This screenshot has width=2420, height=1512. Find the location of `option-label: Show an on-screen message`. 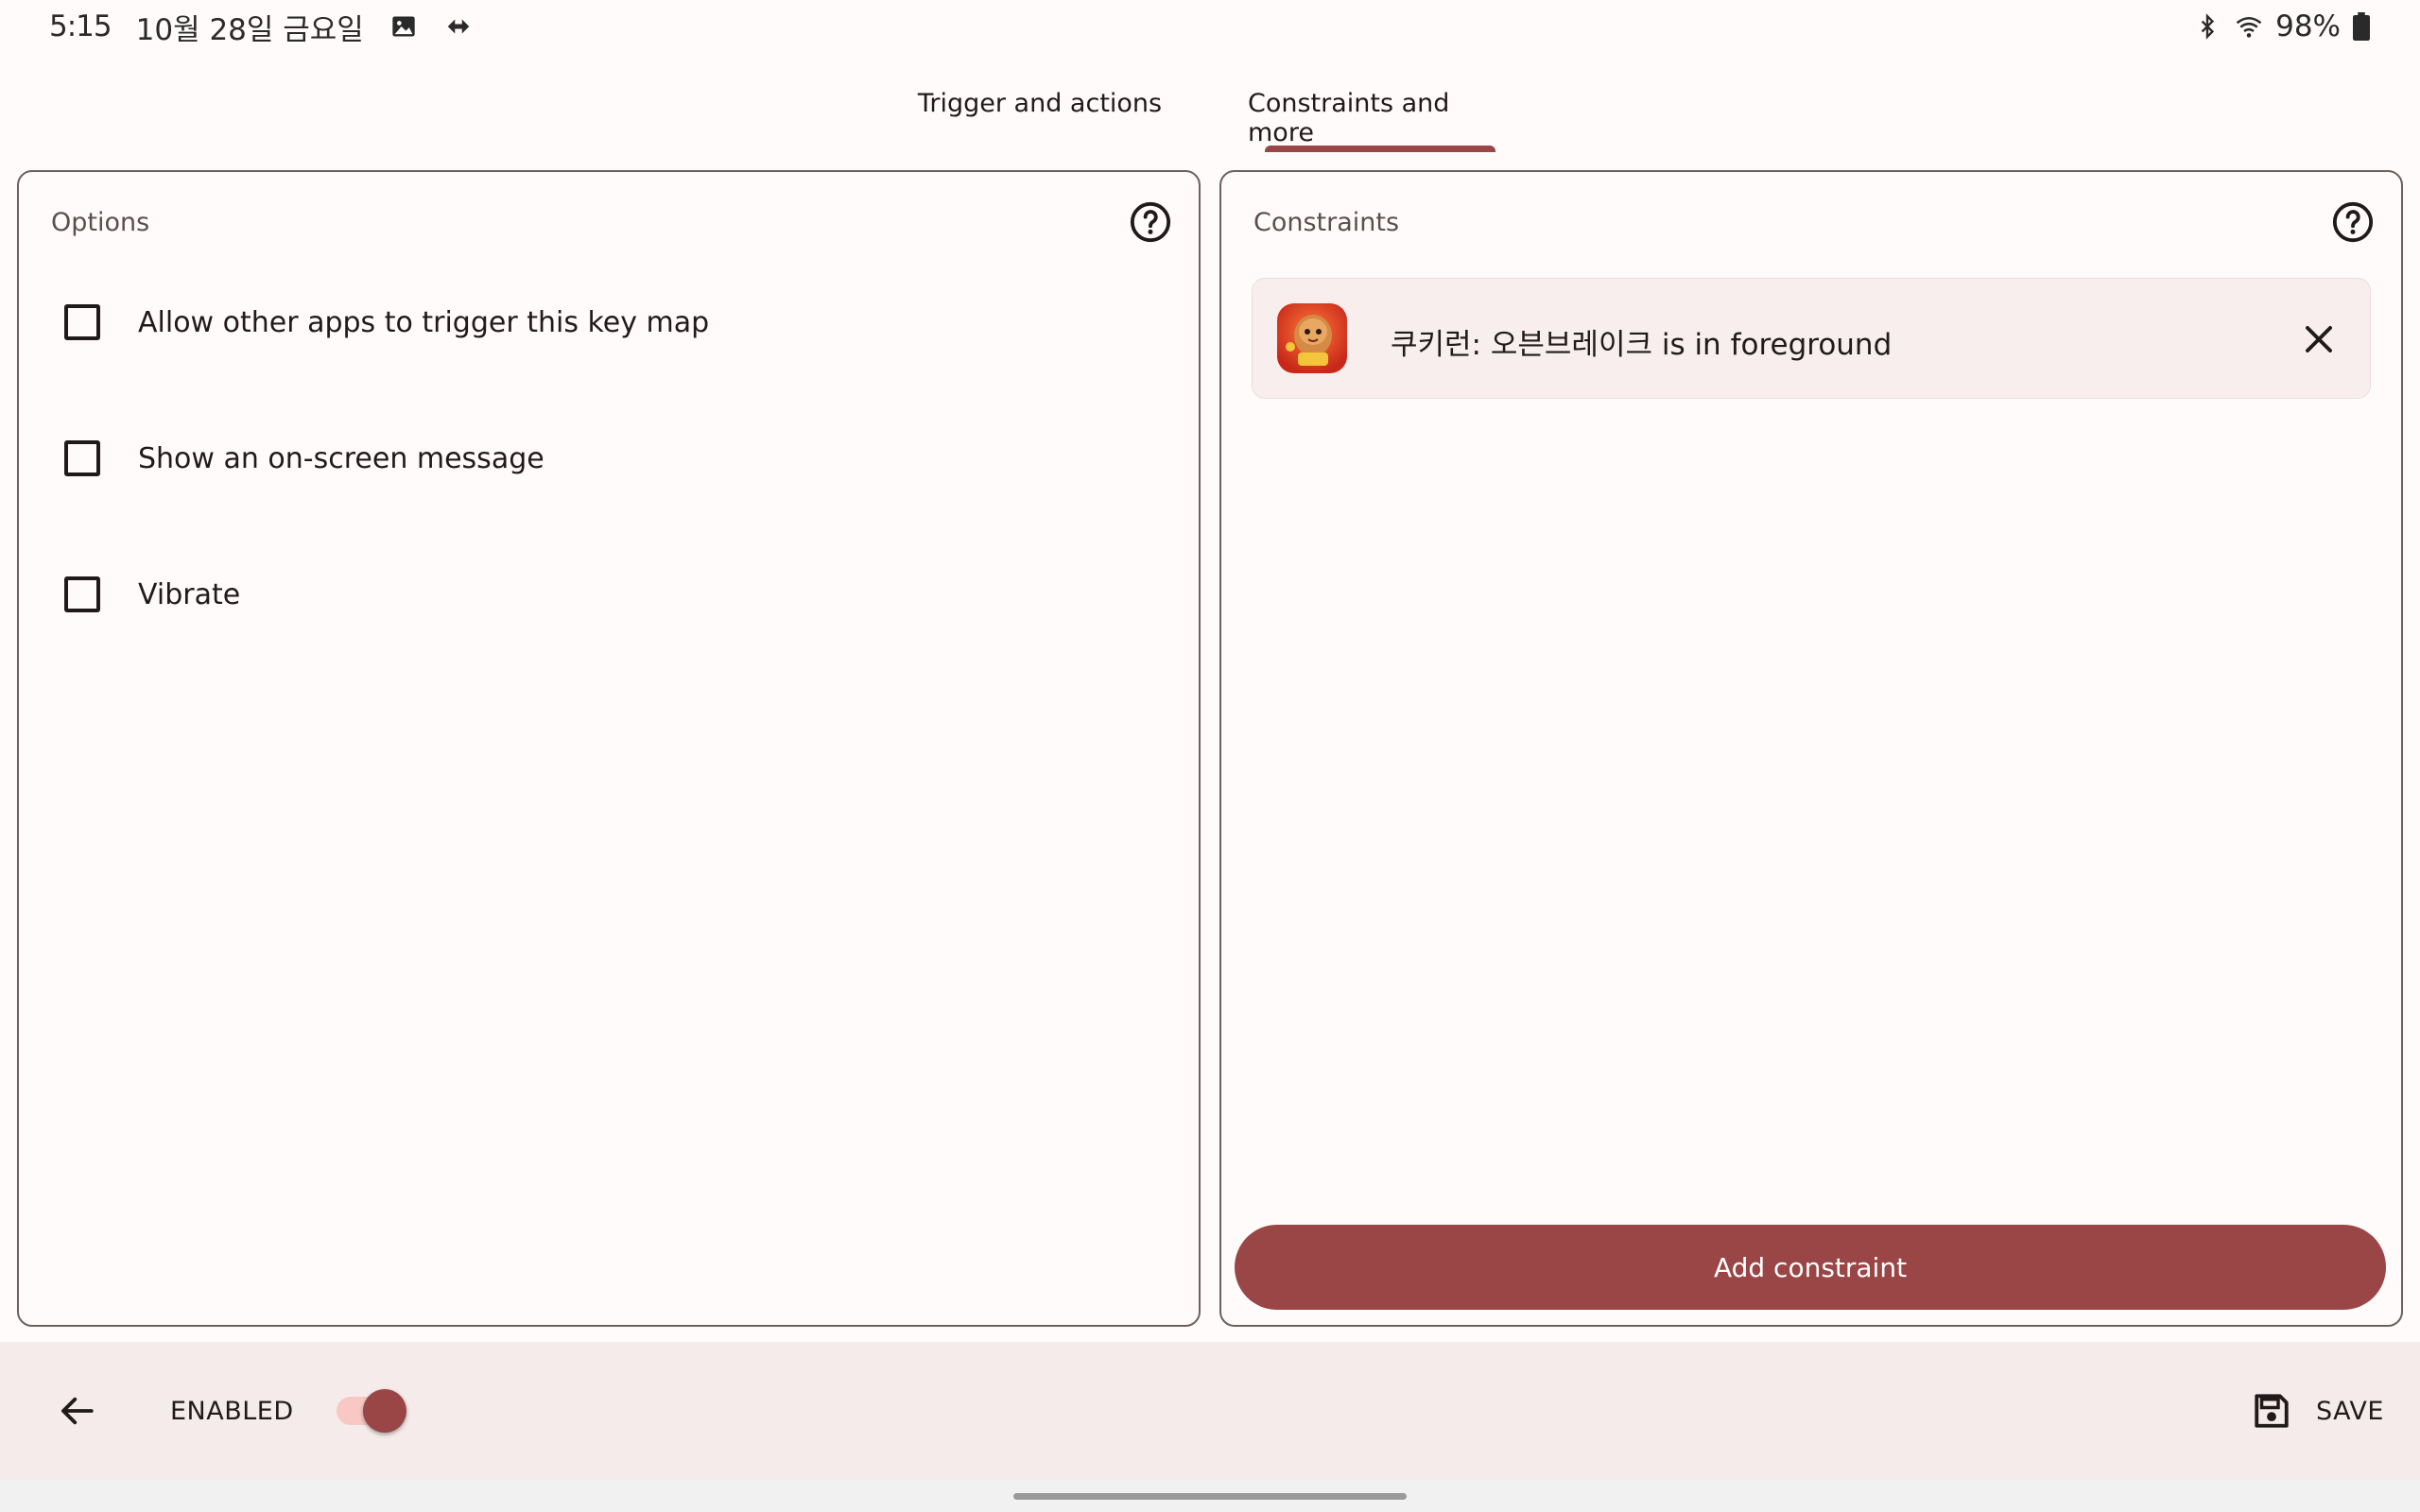

option-label: Show an on-screen message is located at coordinates (341, 458).